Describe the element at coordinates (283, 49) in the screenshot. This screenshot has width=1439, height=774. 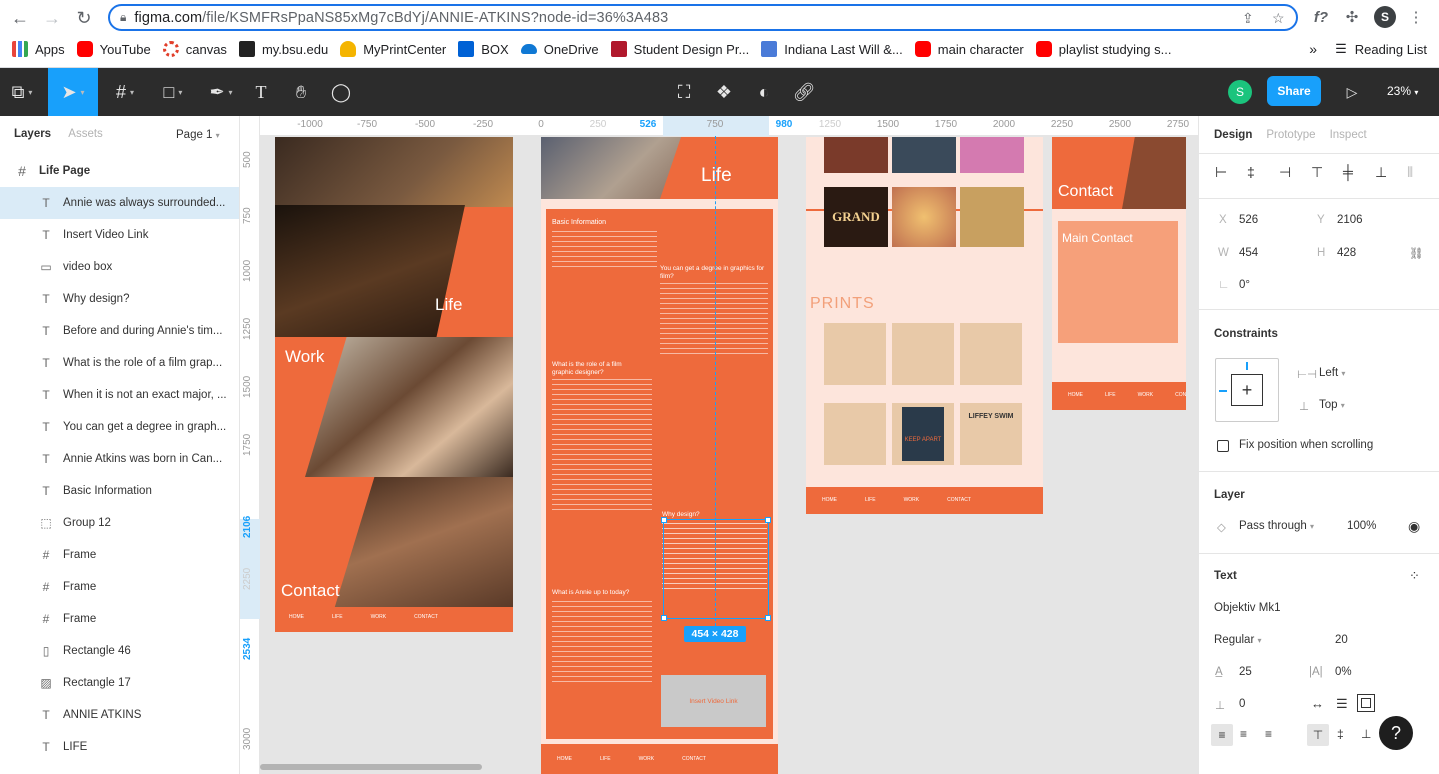
I see `bookmark-bsu: my.bsu.edu` at that location.